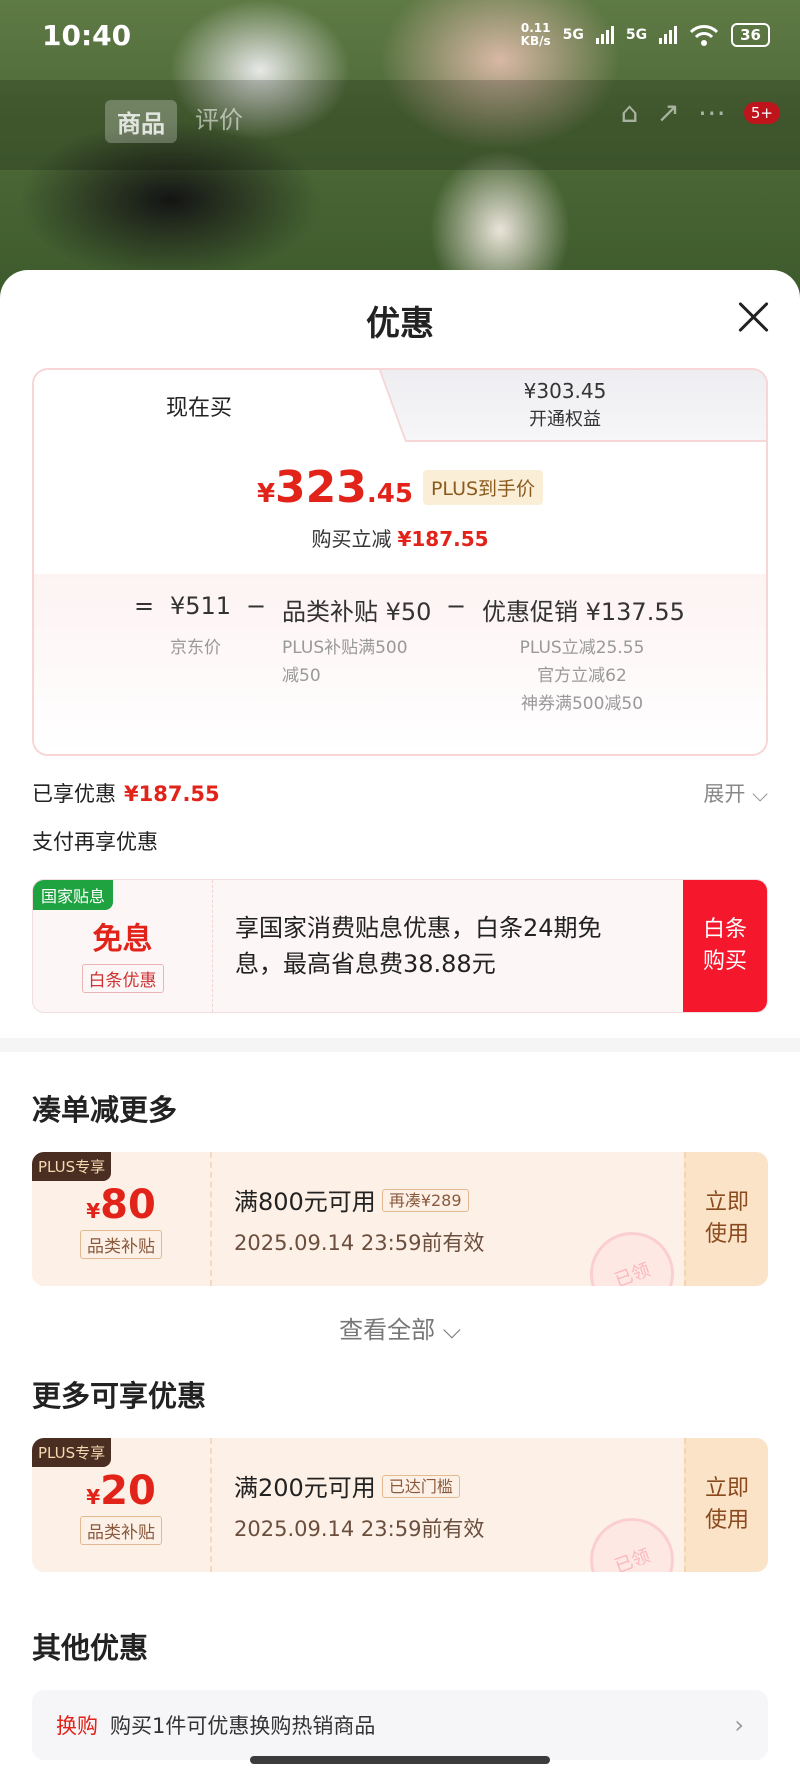 The width and height of the screenshot is (800, 1777). What do you see at coordinates (95, 842) in the screenshot?
I see `pay-more-title: 支付再享优惠` at bounding box center [95, 842].